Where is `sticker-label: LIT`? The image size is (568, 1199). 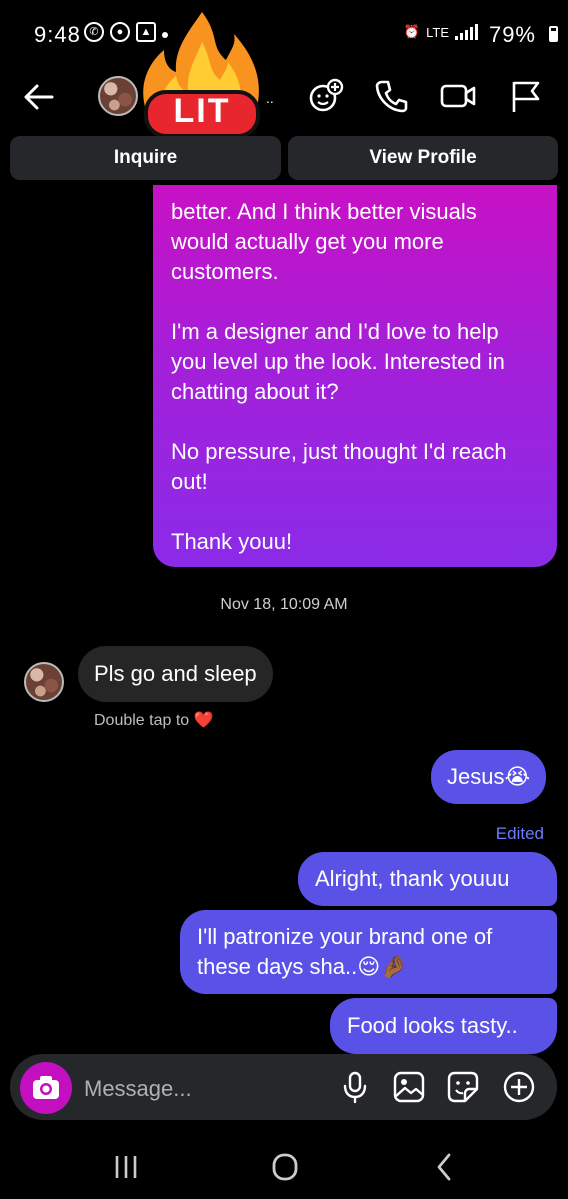 sticker-label: LIT is located at coordinates (202, 111).